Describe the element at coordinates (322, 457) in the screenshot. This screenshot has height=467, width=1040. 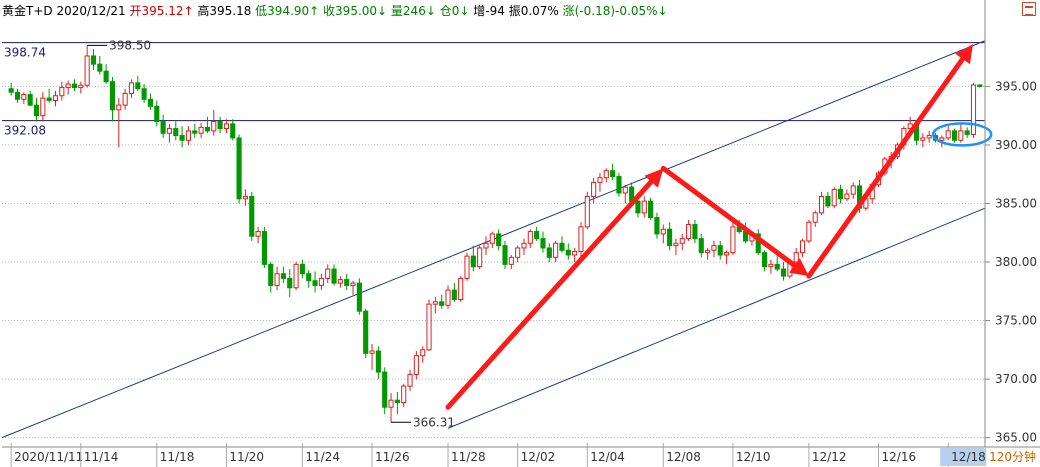
I see `x-tick-label: 11/24` at that location.